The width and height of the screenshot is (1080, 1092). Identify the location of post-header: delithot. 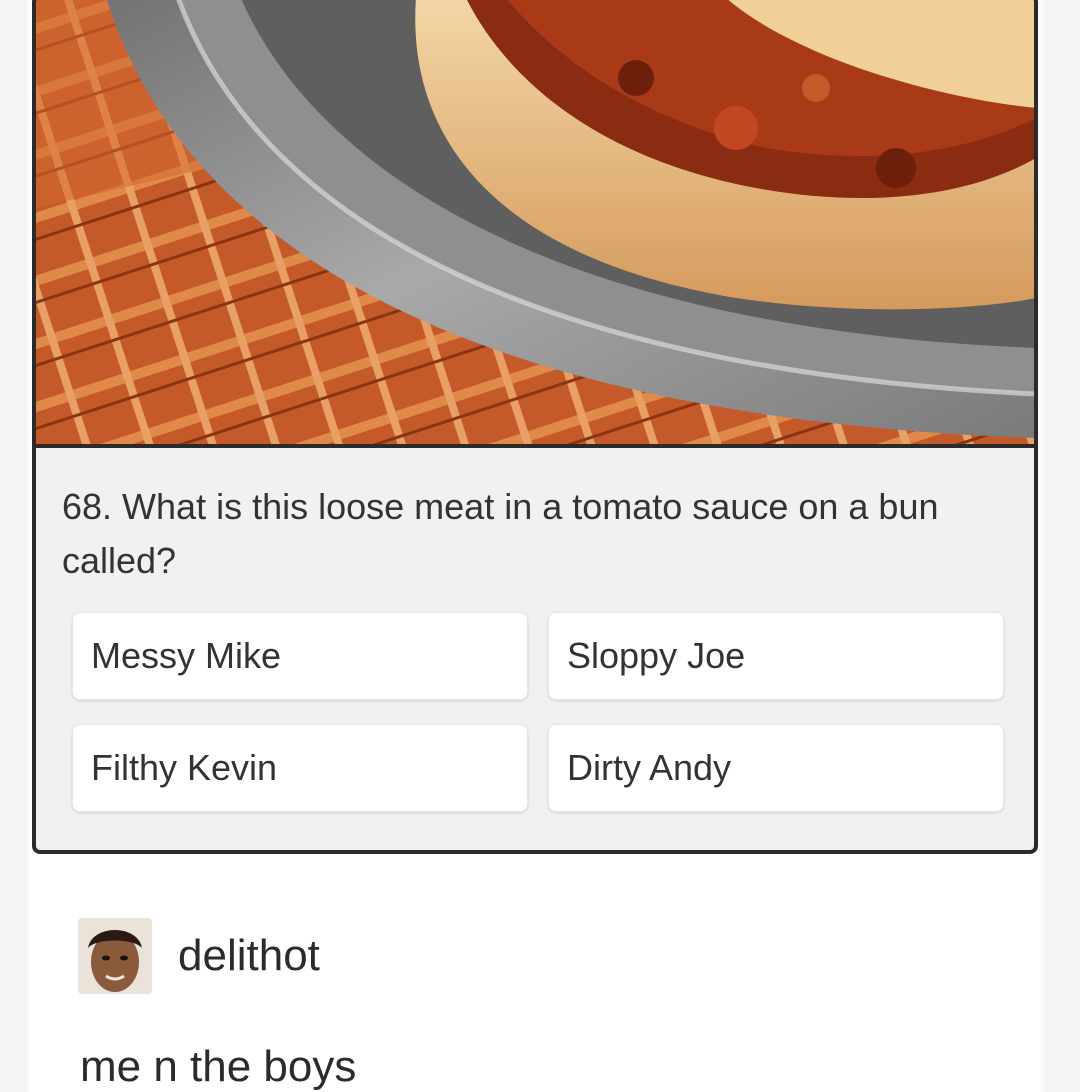
(199, 956).